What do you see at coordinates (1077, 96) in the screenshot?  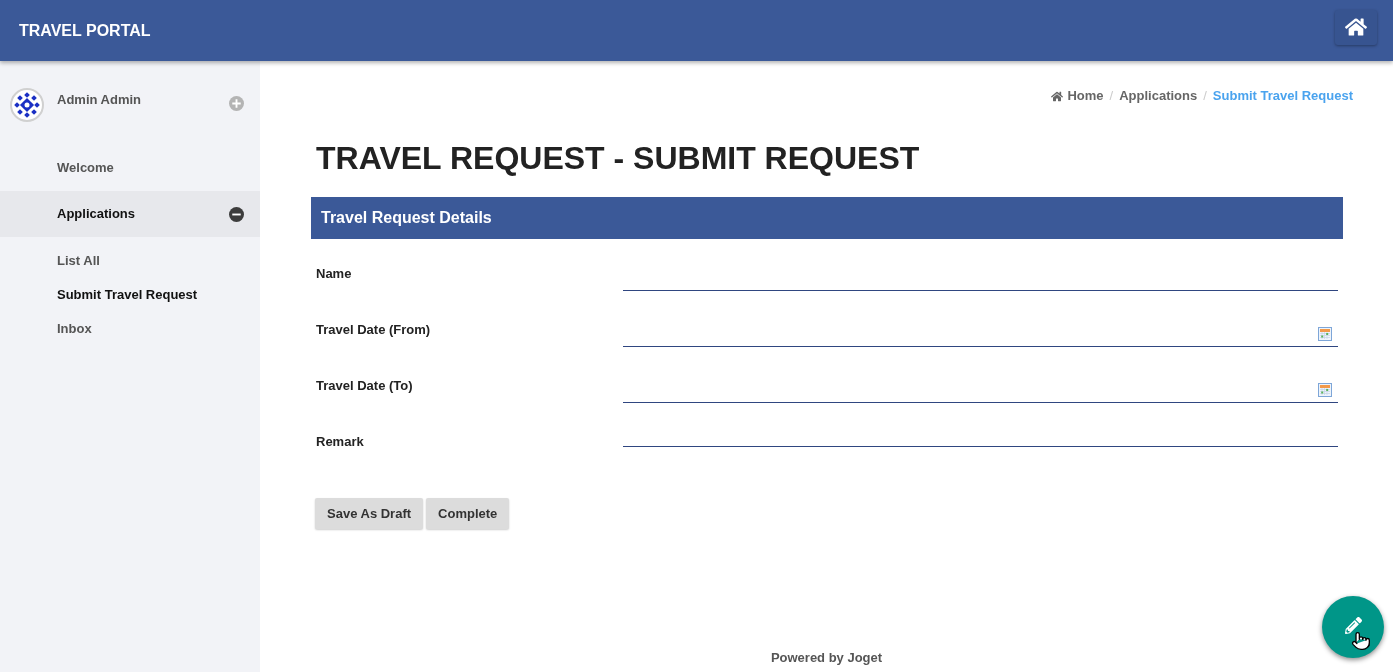 I see `breadcrumb-link: Home` at bounding box center [1077, 96].